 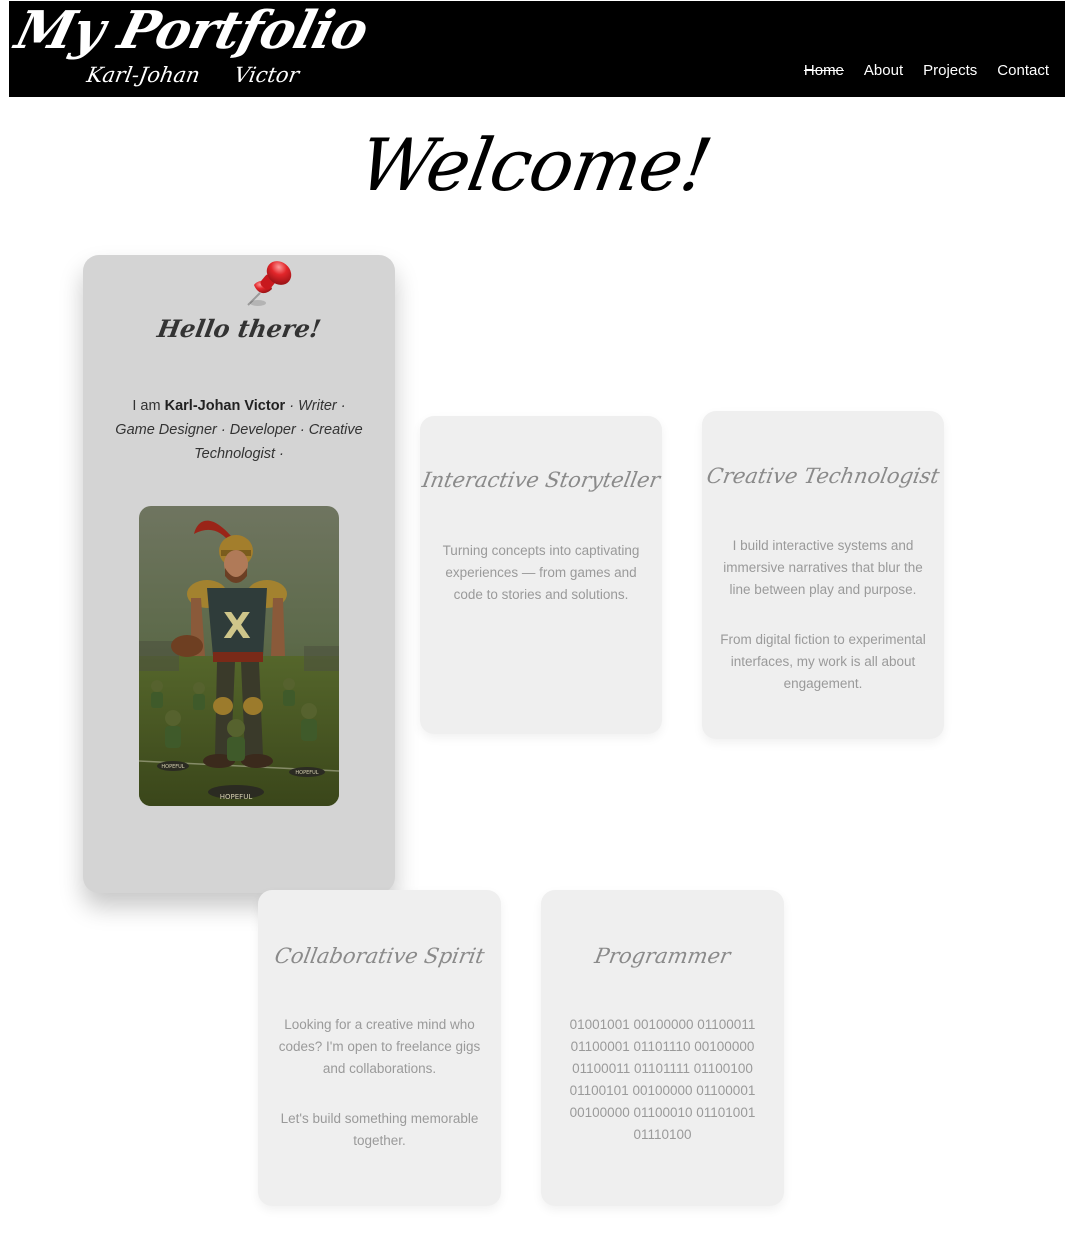 What do you see at coordinates (191, 30) in the screenshot?
I see `logo-title: My Portfolio` at bounding box center [191, 30].